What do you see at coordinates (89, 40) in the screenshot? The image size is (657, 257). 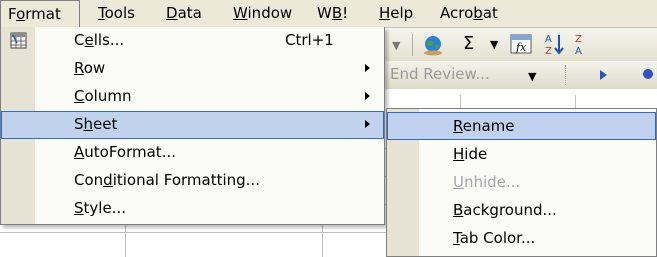 I see `mnemonic-letter: e` at bounding box center [89, 40].